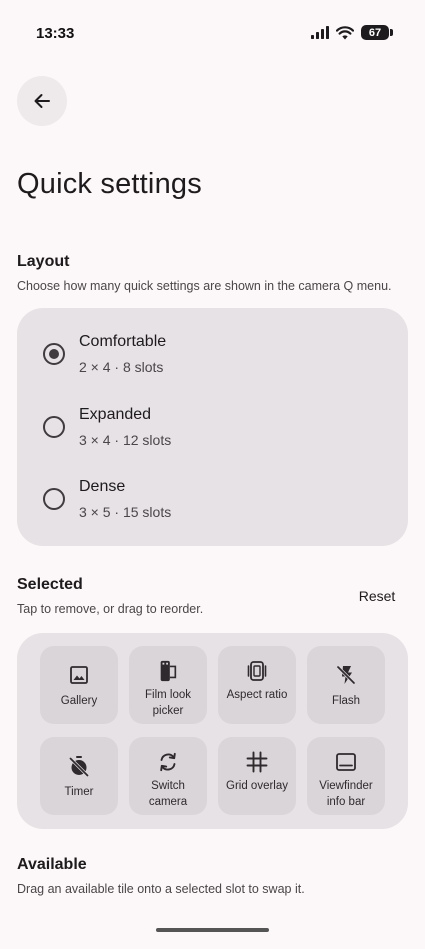 This screenshot has width=425, height=949. What do you see at coordinates (125, 512) in the screenshot?
I see `layout-option-sublabel: 3 × 5 · 15 slots` at bounding box center [125, 512].